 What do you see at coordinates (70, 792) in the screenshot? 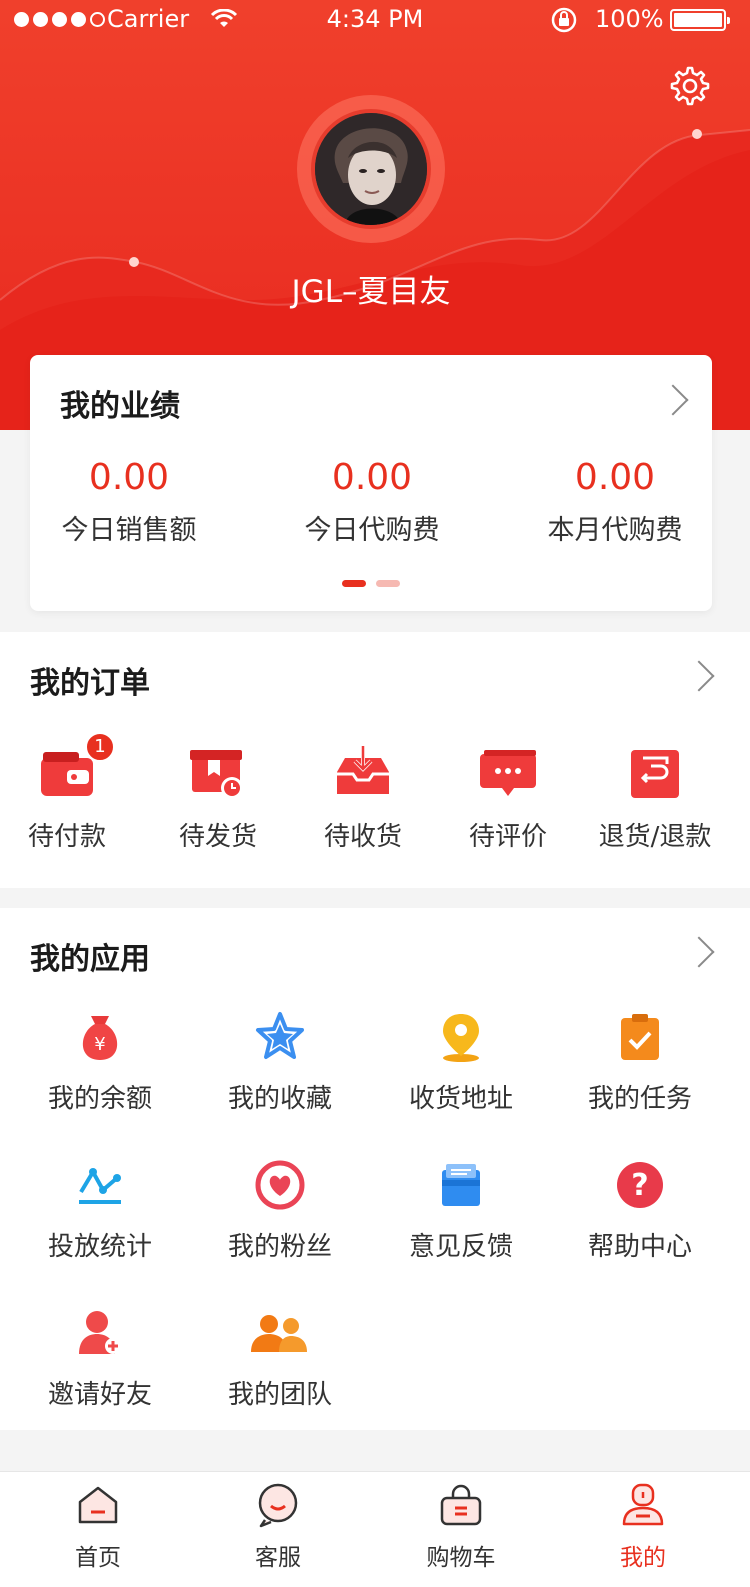
I see `order-pending-payment: 1 待付款` at bounding box center [70, 792].